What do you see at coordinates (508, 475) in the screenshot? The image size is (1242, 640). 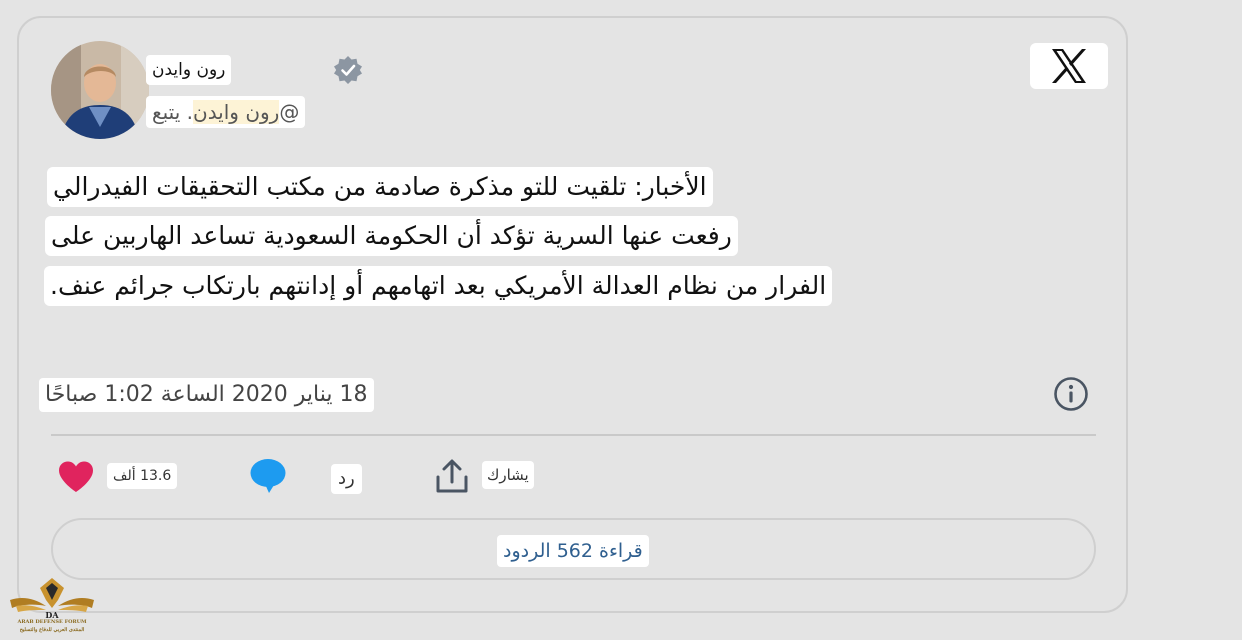 I see `share-button: يشارك` at bounding box center [508, 475].